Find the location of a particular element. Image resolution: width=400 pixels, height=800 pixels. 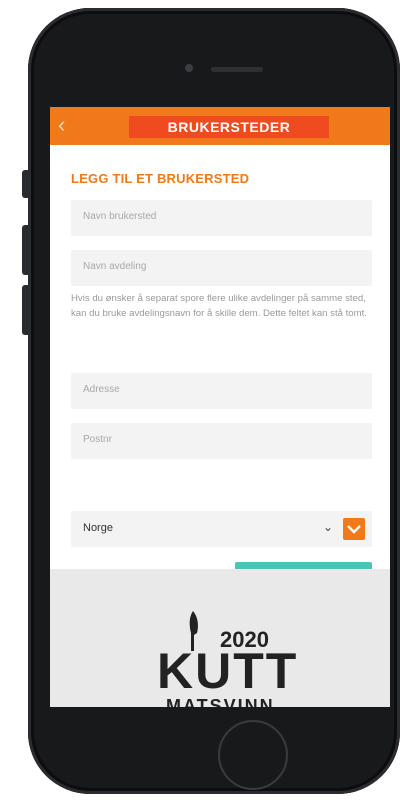

chevron-left-icon: ‹ is located at coordinates (68, 125).